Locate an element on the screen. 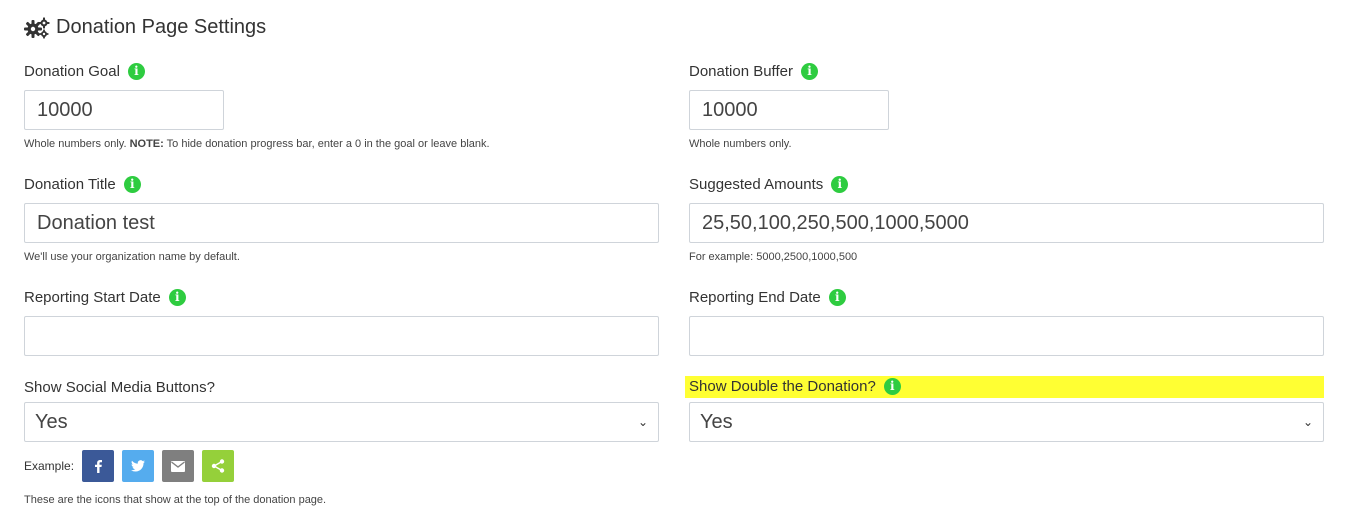 The width and height of the screenshot is (1352, 528). page-title: Donation Page Settings is located at coordinates (161, 27).